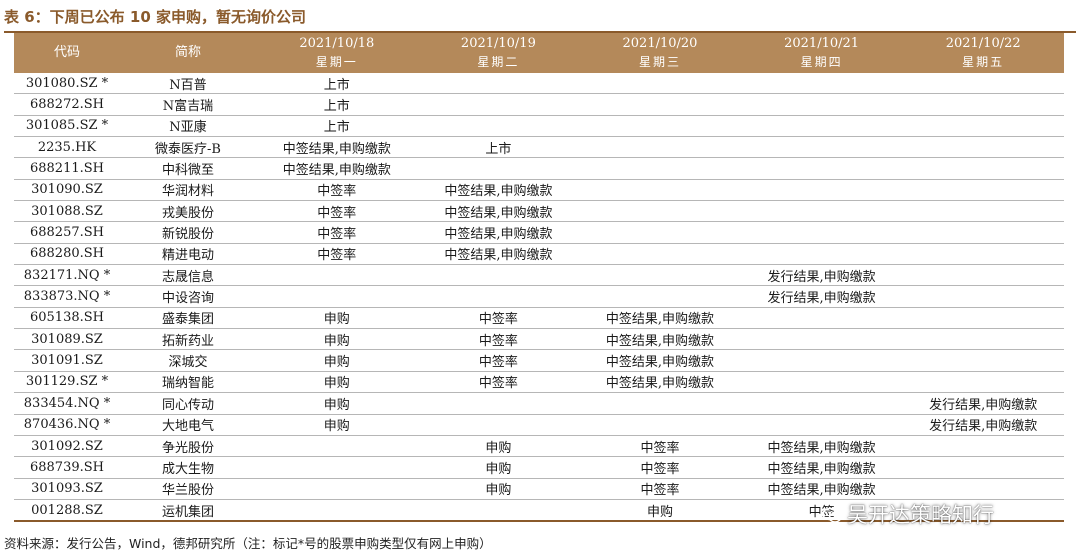 Image resolution: width=1080 pixels, height=559 pixels. Describe the element at coordinates (188, 425) in the screenshot. I see `stock-name-cell: 大地电气` at that location.